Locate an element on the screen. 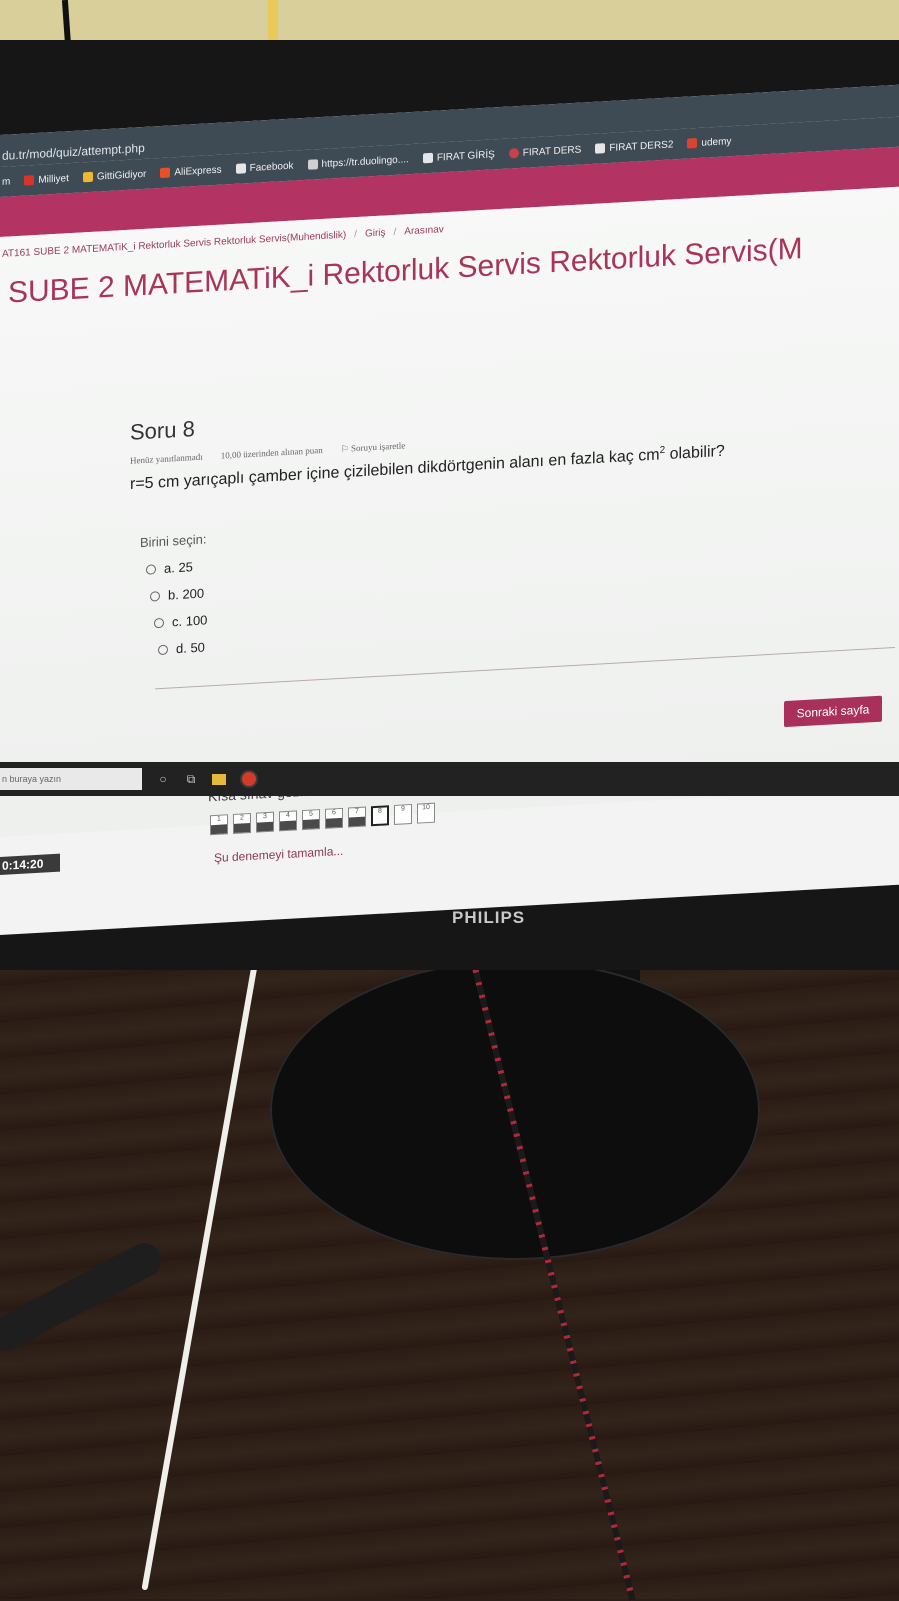 This screenshot has height=1601, width=899. taskbar-search-input: n buraya yazın is located at coordinates (71, 779).